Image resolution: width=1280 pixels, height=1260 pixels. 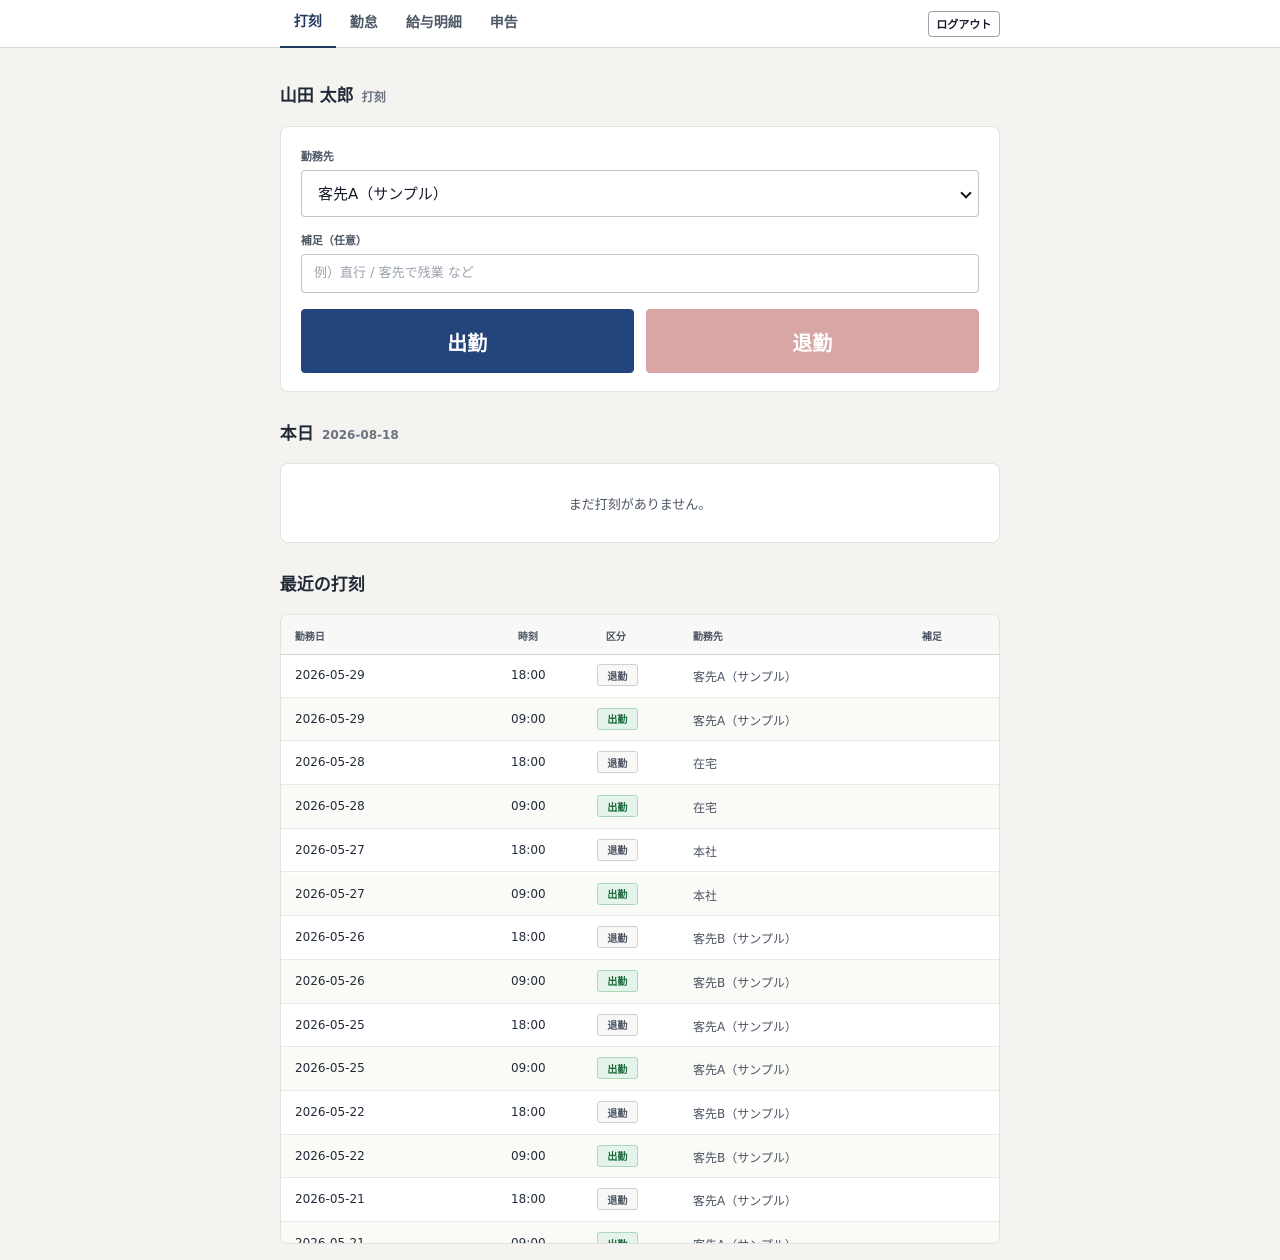 I want to click on note-label: 補足（任意）, so click(x=334, y=240).